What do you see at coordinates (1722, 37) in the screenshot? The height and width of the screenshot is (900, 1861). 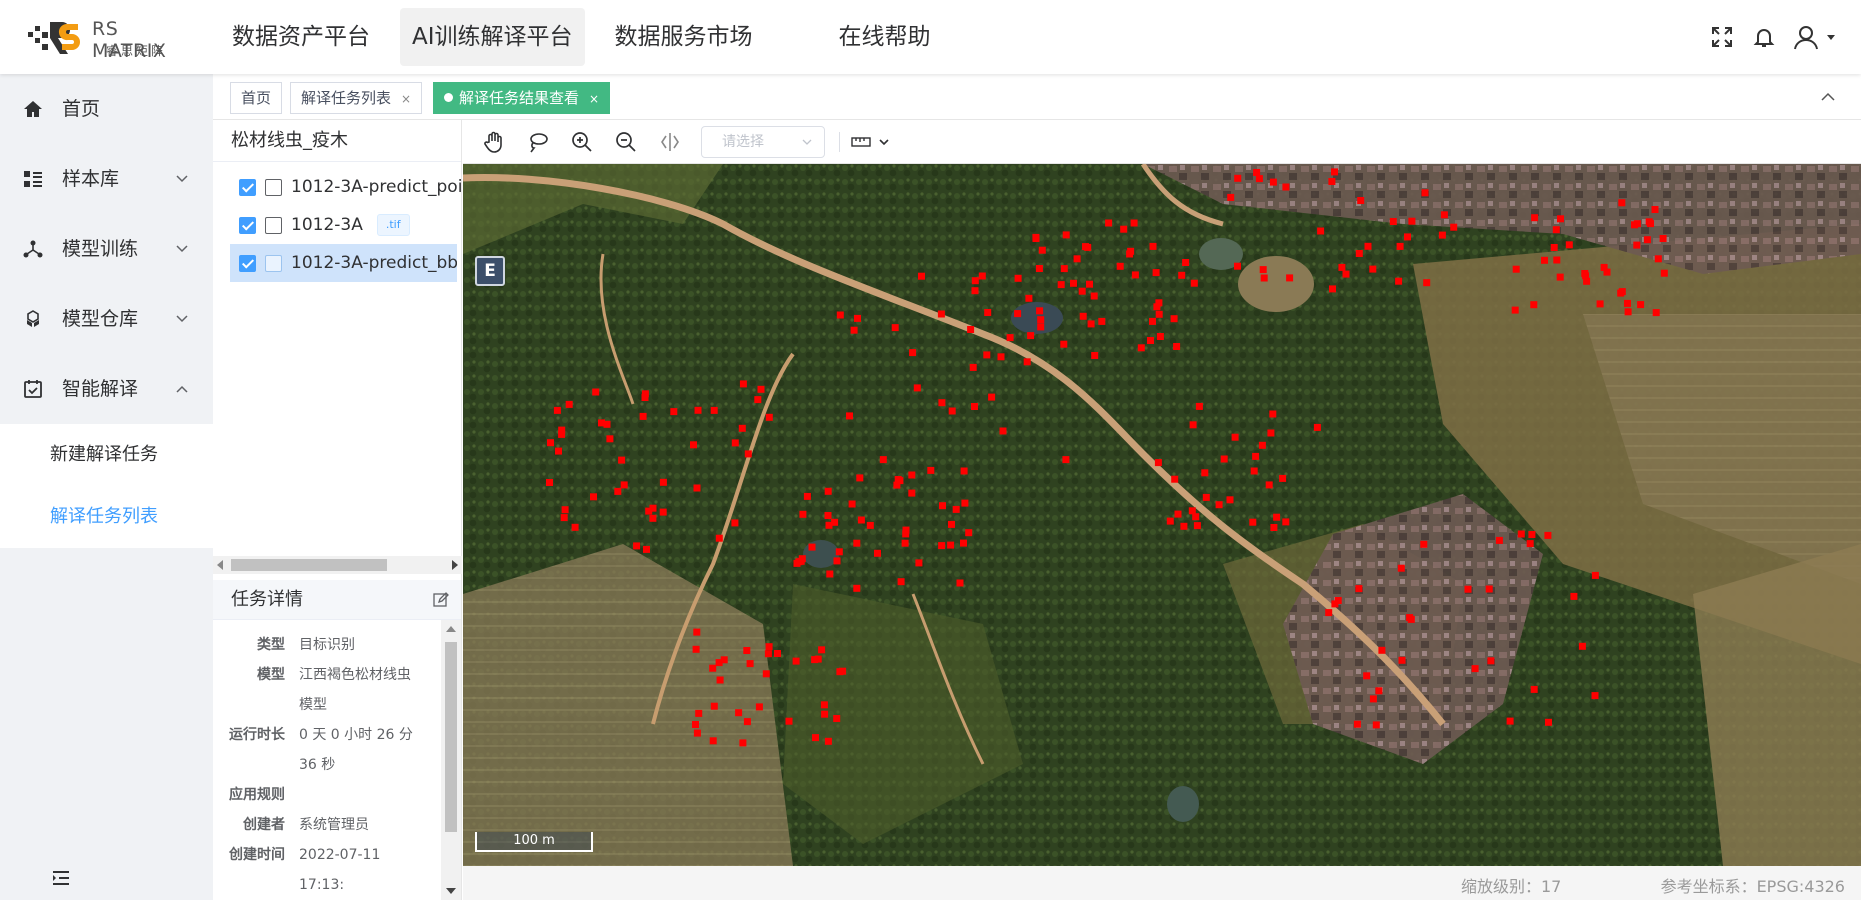 I see `fullscreen-icon` at bounding box center [1722, 37].